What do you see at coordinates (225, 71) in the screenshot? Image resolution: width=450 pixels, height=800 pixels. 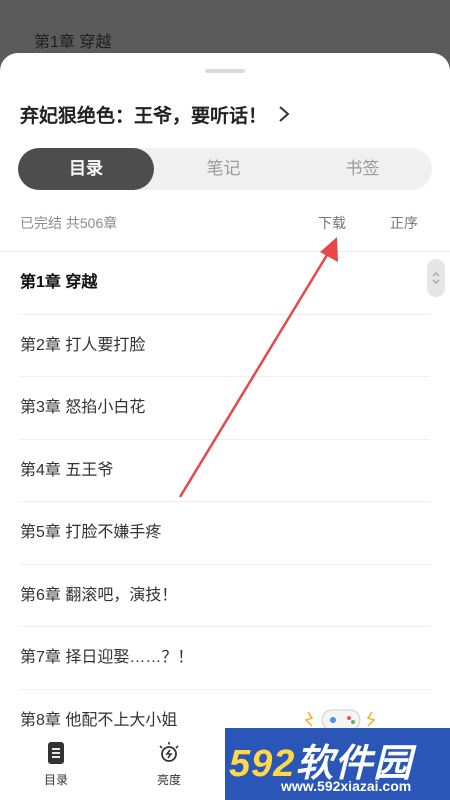 I see `drag-handle` at bounding box center [225, 71].